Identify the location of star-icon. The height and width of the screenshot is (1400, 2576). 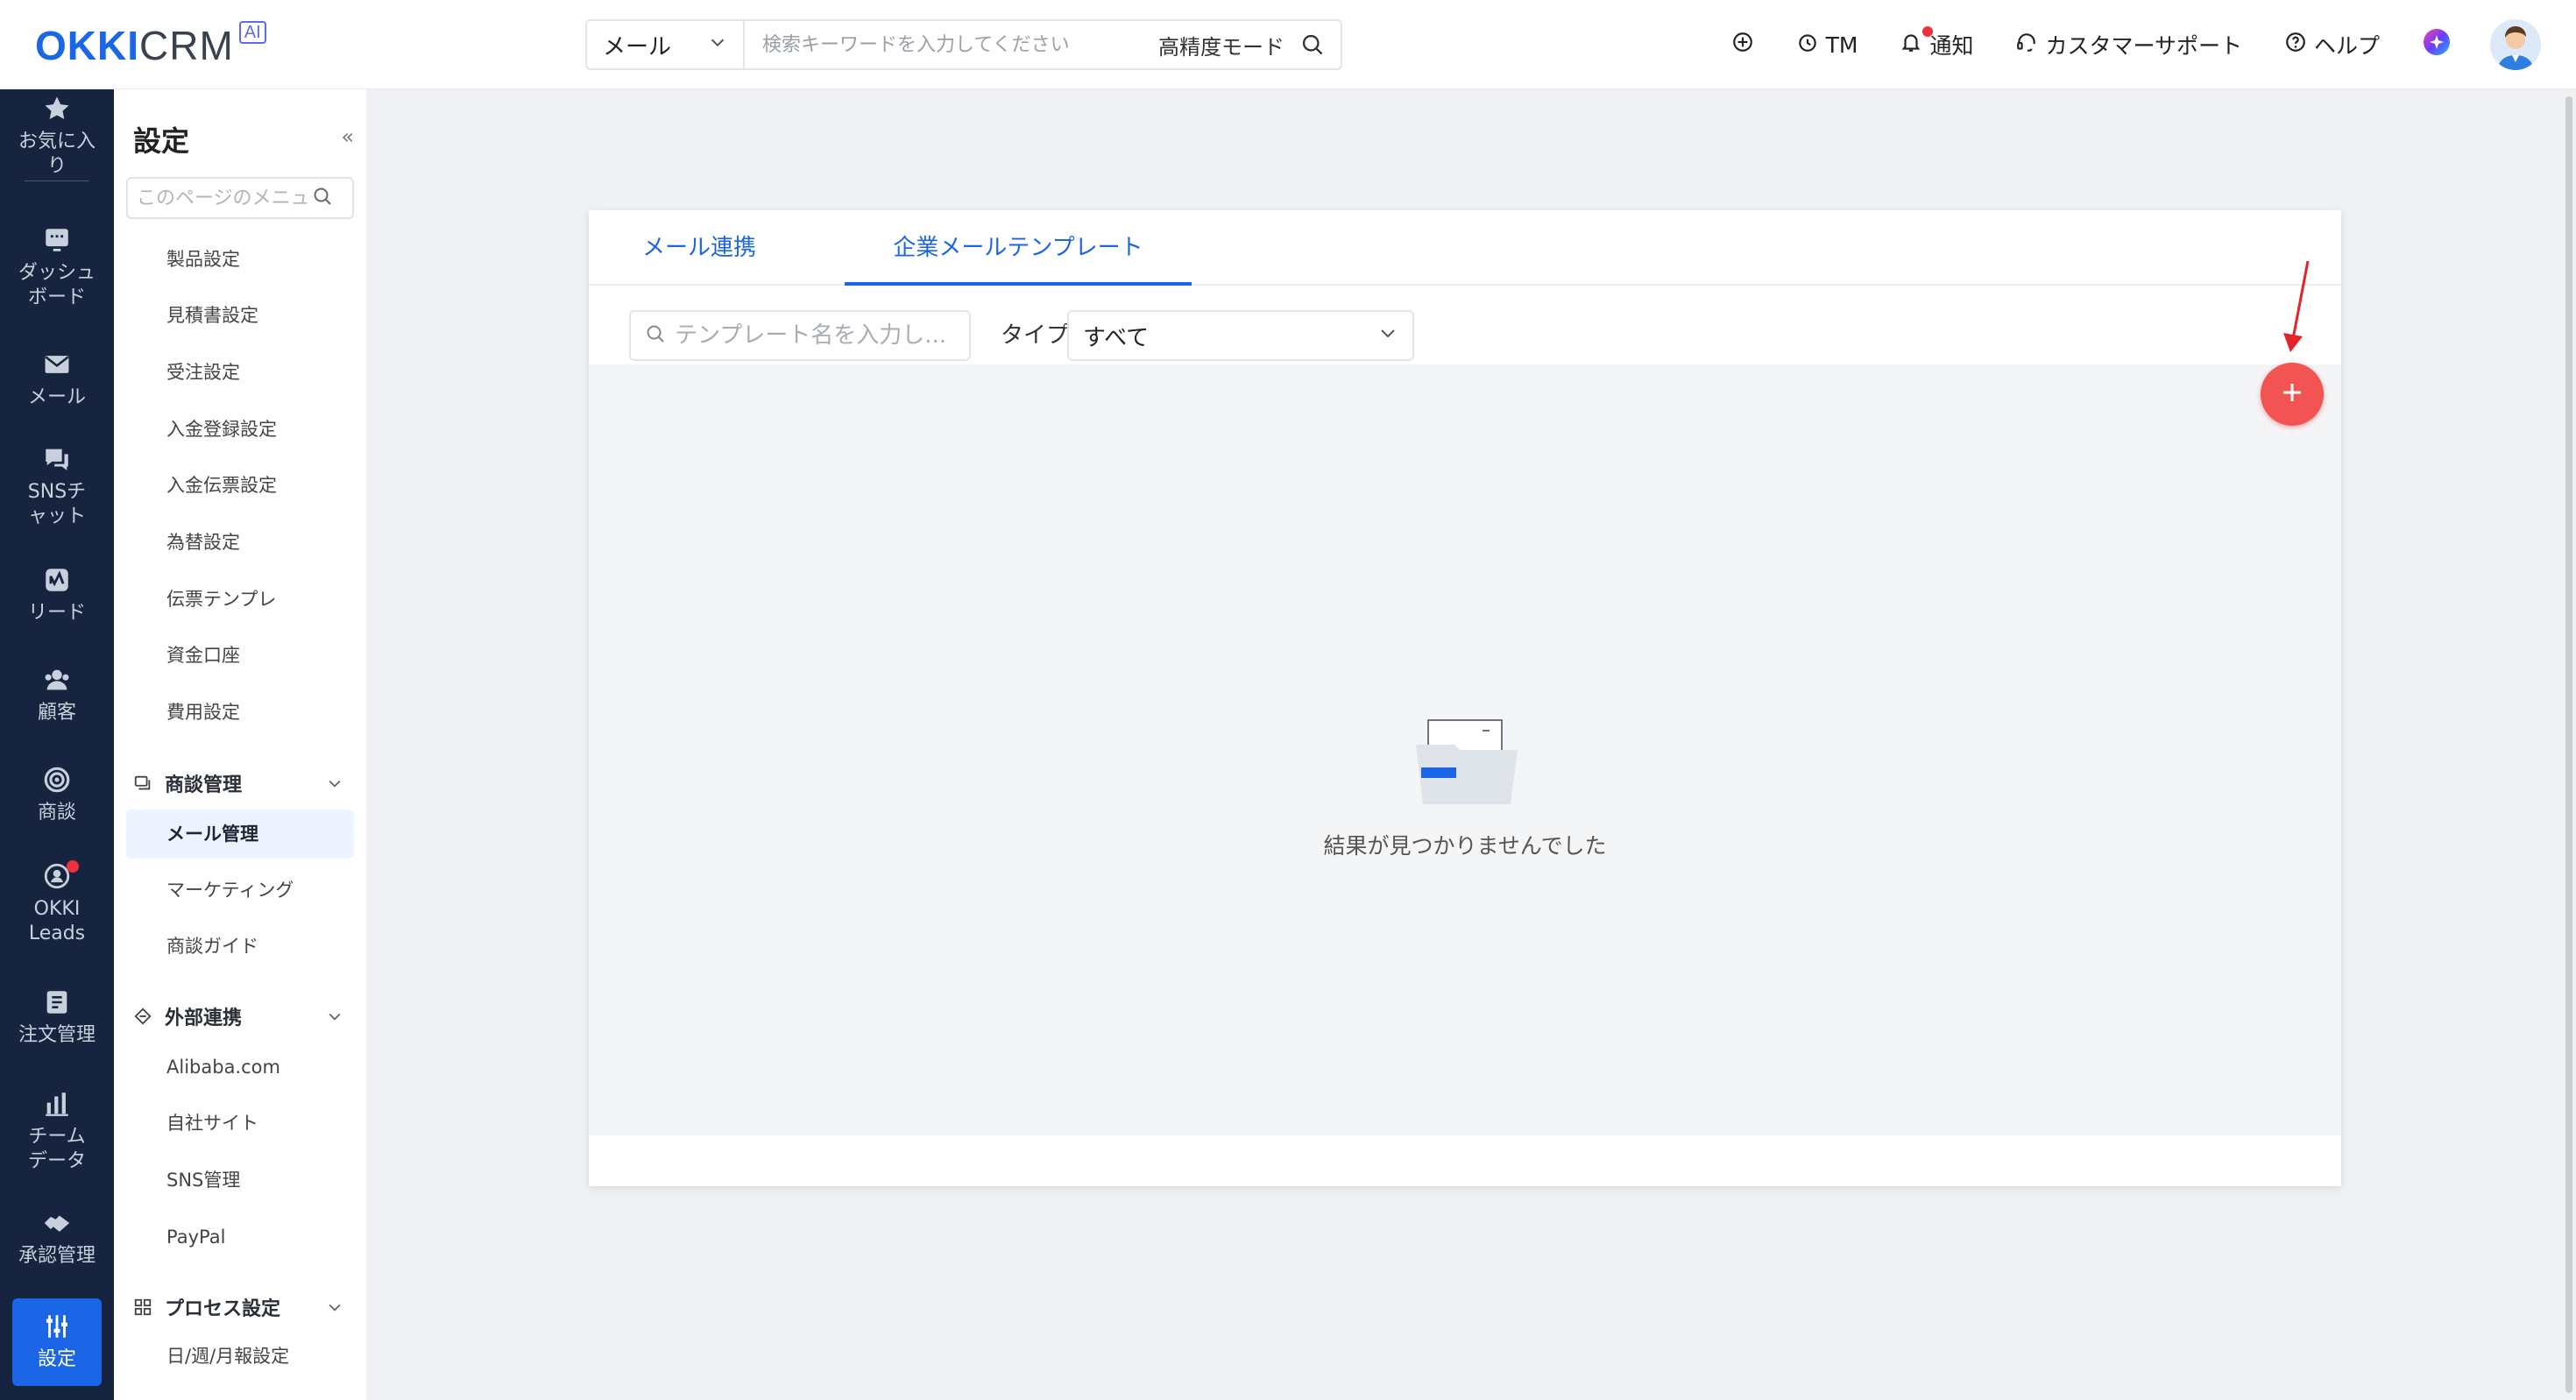
(57, 108).